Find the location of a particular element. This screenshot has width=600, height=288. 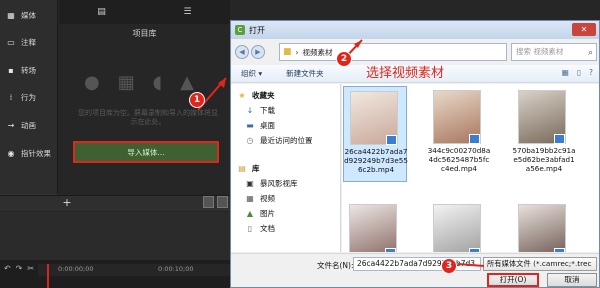

nav-item-label: 图片 is located at coordinates (267, 213).